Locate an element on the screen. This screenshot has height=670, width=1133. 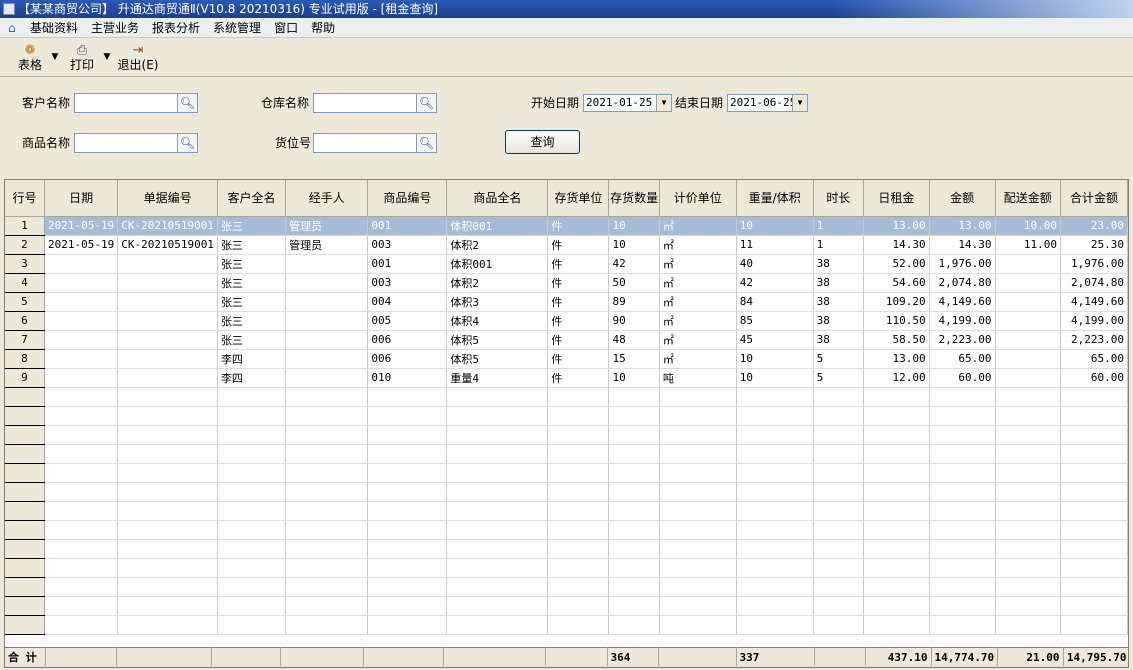
table-cell: 5 is located at coordinates (839, 359).